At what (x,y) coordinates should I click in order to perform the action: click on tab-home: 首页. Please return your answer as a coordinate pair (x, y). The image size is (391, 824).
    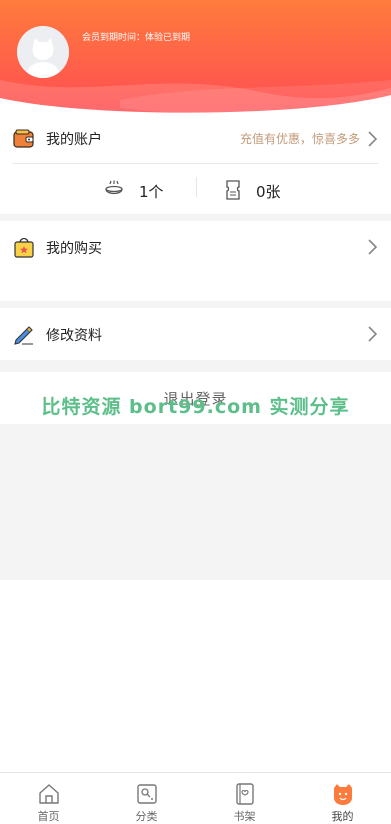
    Looking at the image, I should click on (48, 798).